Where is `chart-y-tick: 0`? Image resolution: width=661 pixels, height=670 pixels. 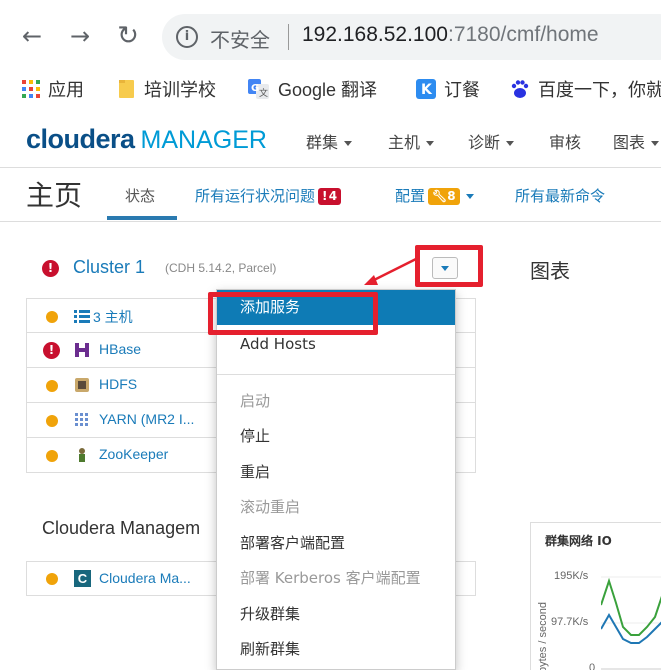 chart-y-tick: 0 is located at coordinates (592, 666).